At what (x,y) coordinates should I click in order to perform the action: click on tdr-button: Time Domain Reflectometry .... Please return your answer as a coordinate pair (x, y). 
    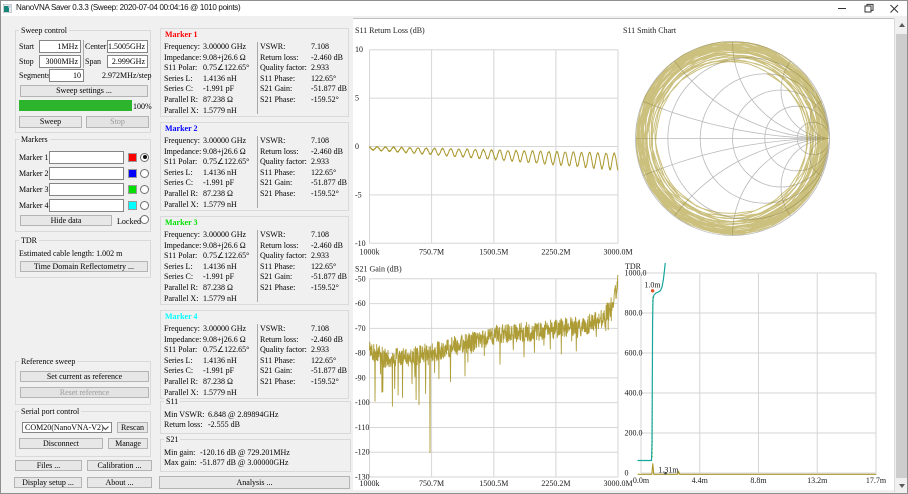
    Looking at the image, I should click on (84, 266).